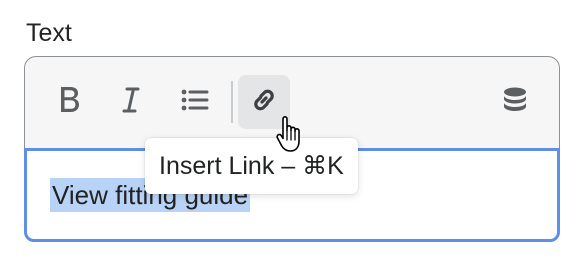 Image resolution: width=586 pixels, height=270 pixels. I want to click on bold-icon, so click(69, 102).